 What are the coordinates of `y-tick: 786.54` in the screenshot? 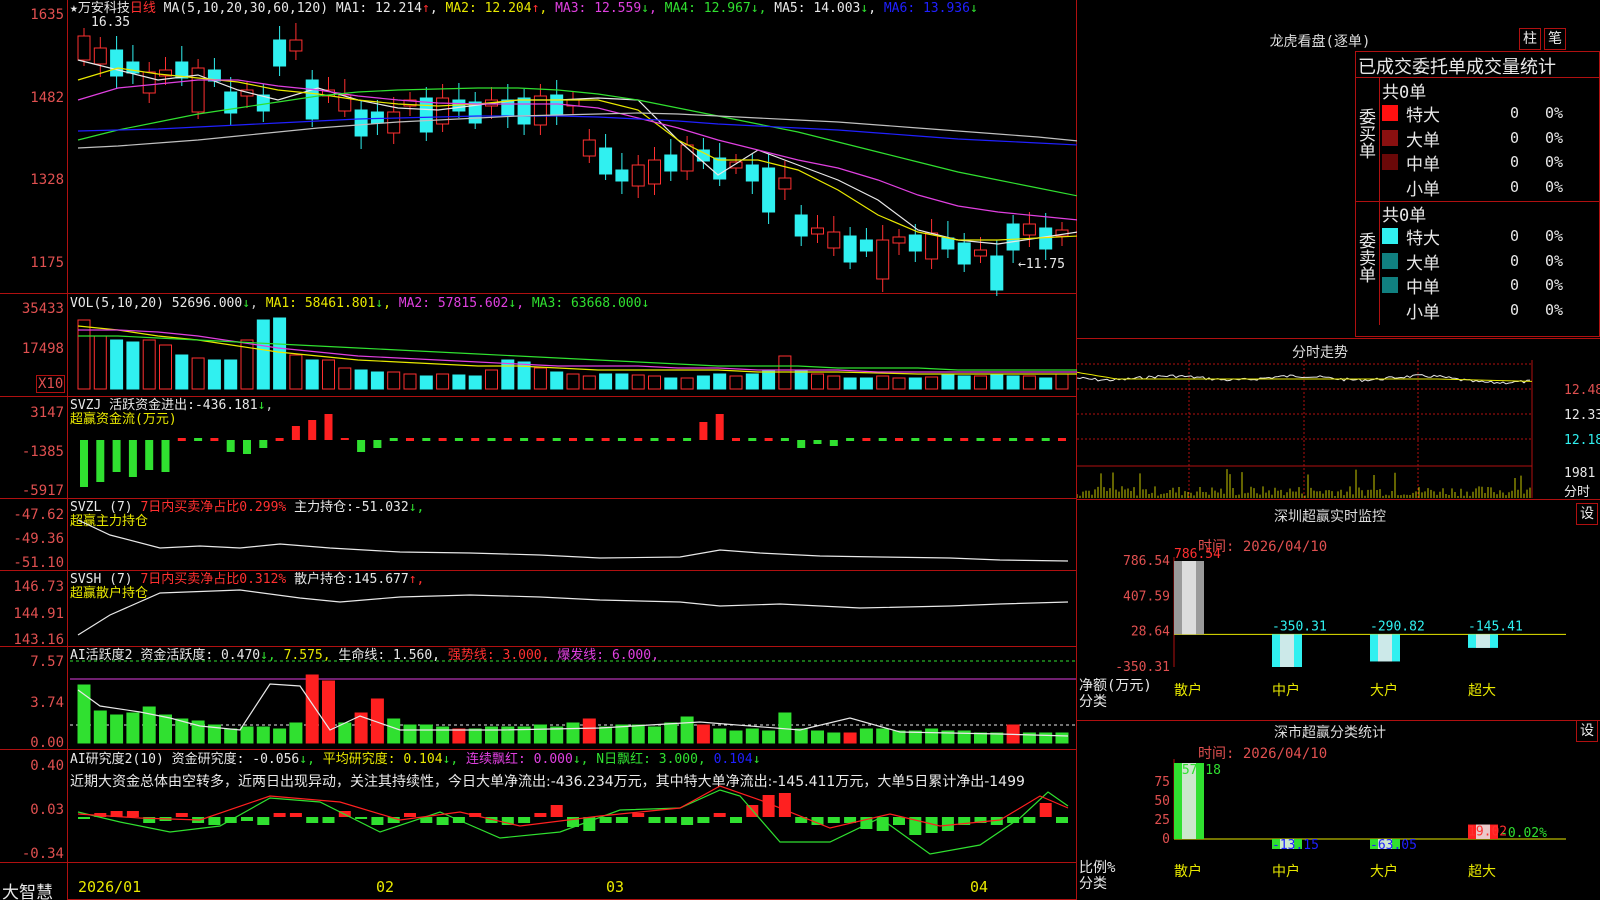 It's located at (1146, 561).